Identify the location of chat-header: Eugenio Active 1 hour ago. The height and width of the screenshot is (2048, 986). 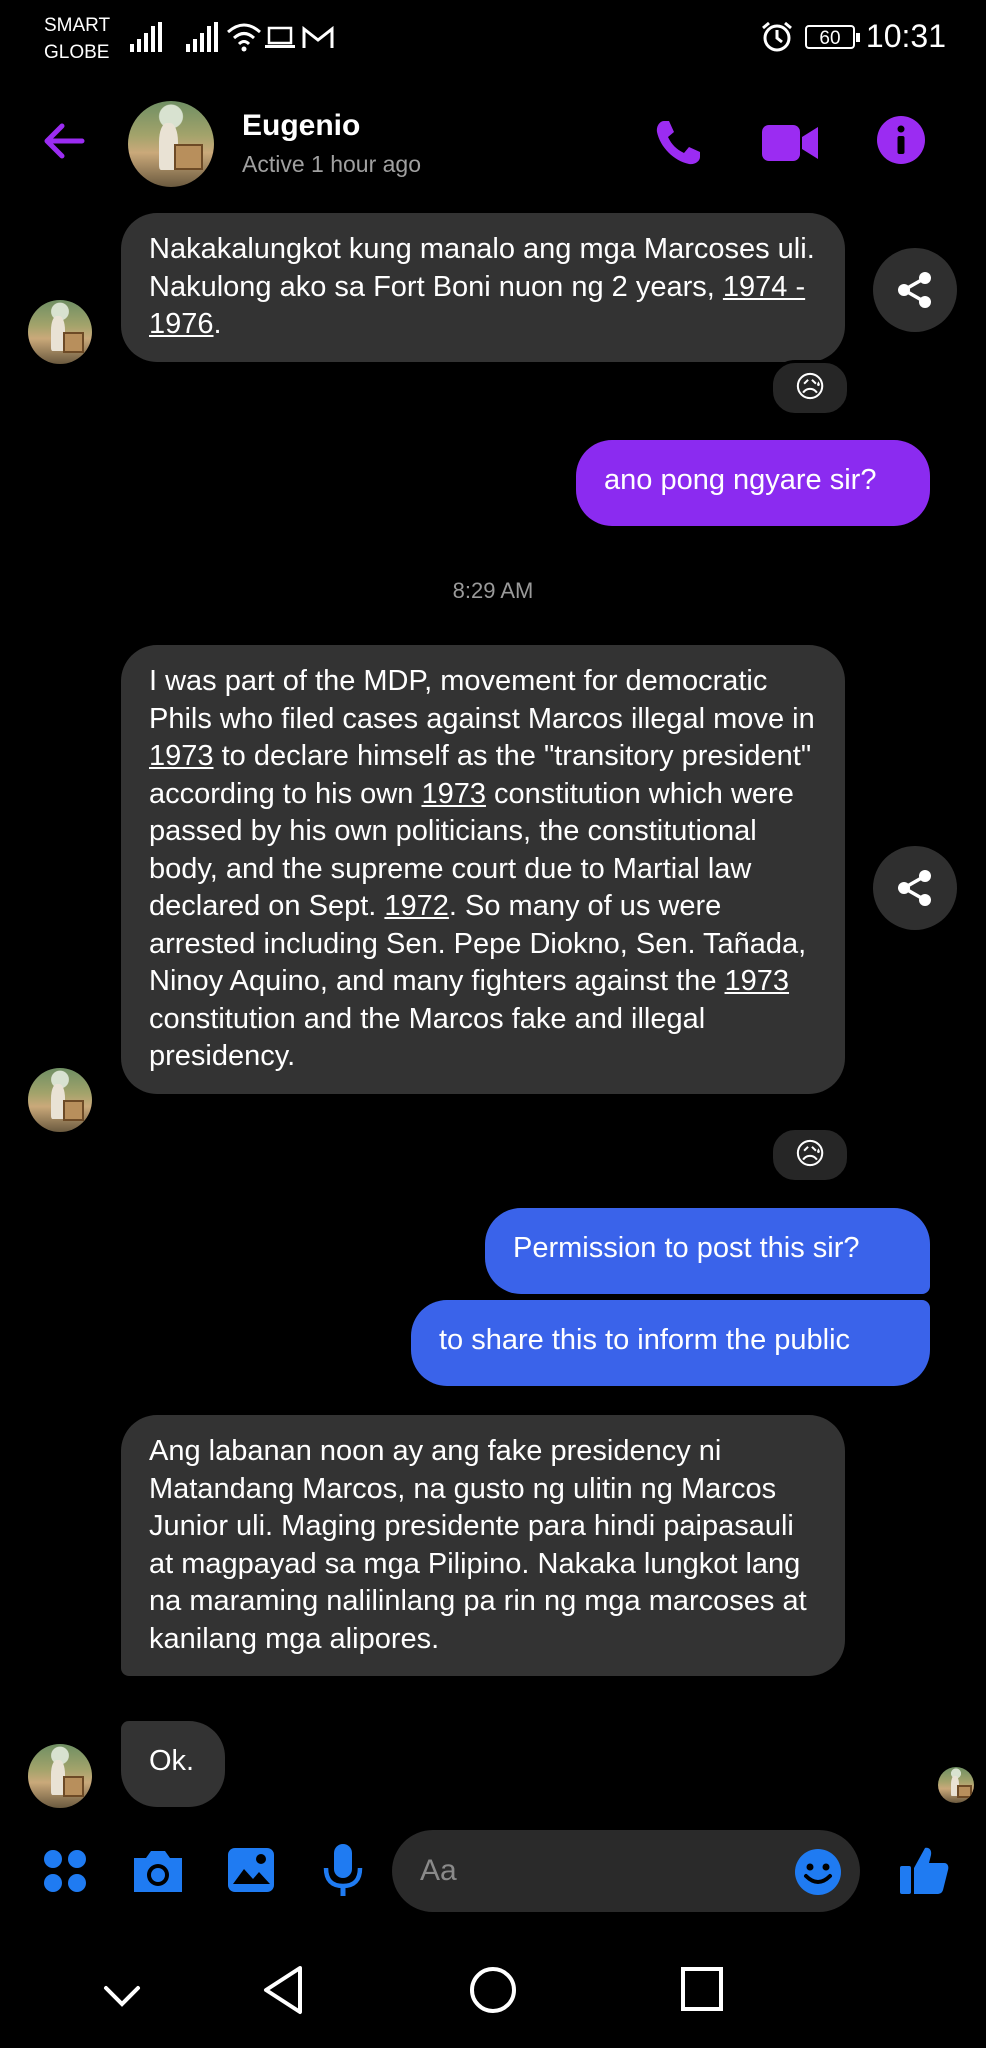
(493, 145).